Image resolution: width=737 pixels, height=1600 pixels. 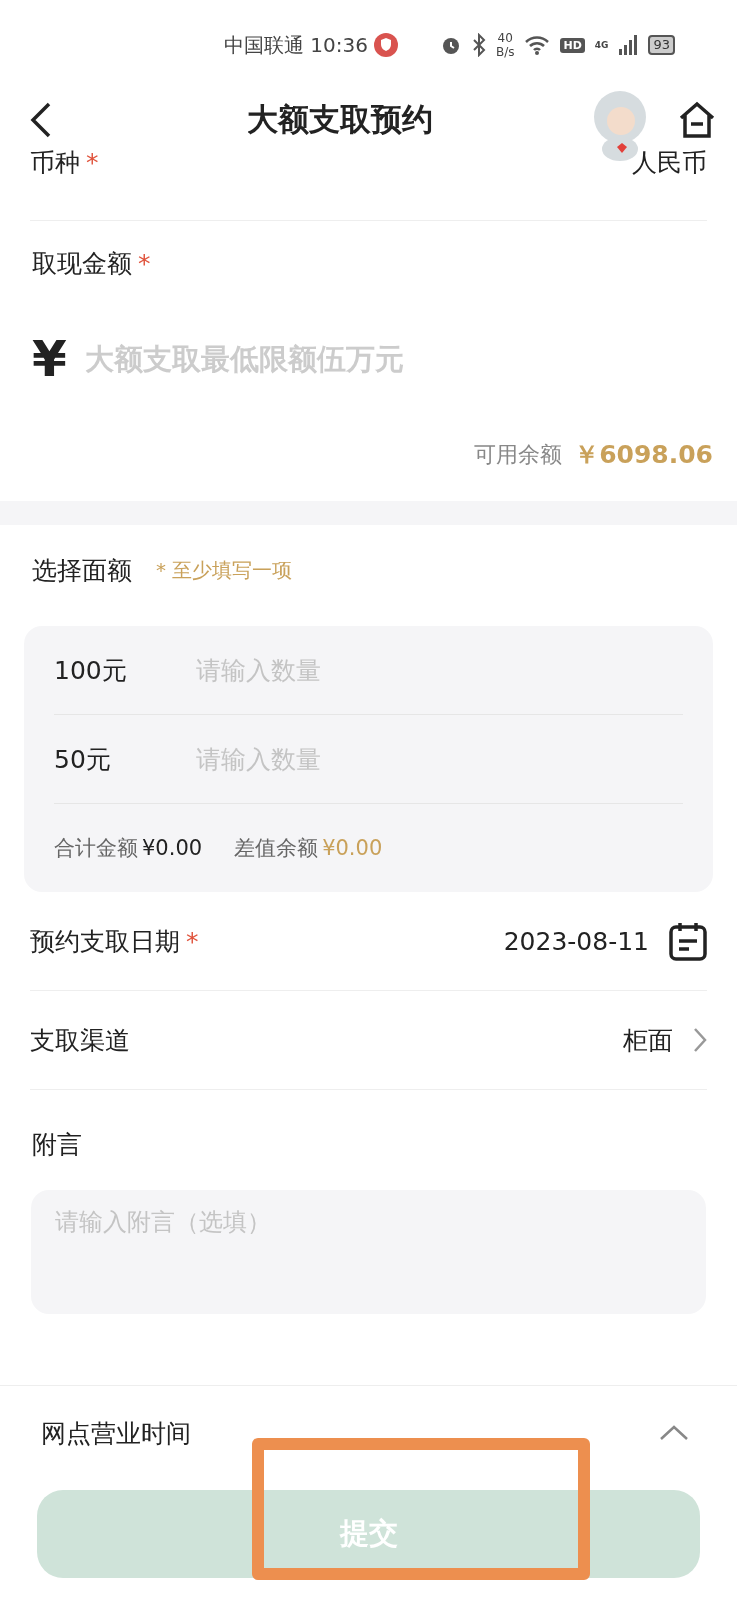 I want to click on date-value: 2023-08-11, so click(x=576, y=941).